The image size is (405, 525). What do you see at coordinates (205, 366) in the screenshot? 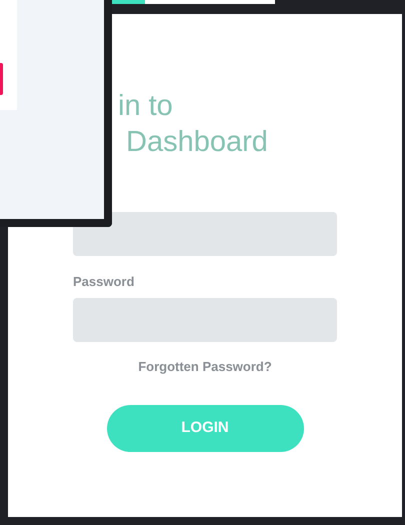
I see `forgot-password-link: Forgotten Password?` at bounding box center [205, 366].